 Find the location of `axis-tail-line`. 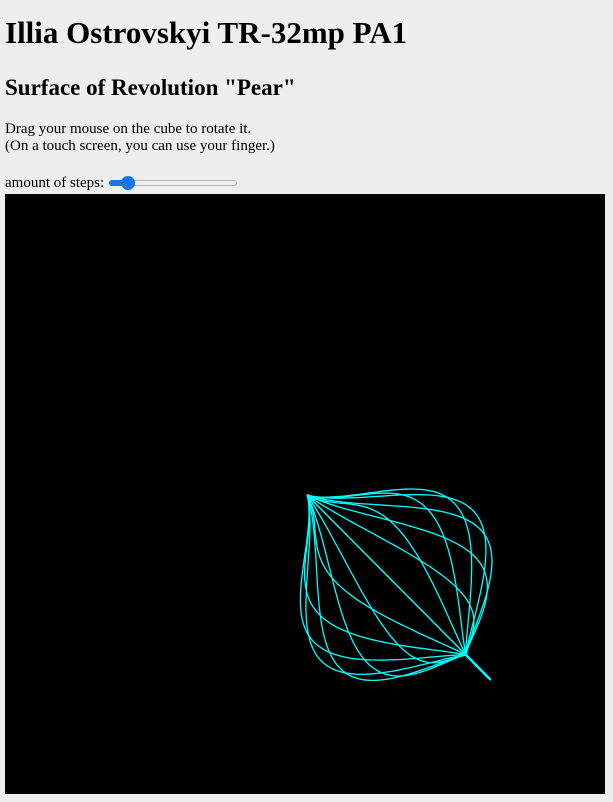

axis-tail-line is located at coordinates (478, 667).